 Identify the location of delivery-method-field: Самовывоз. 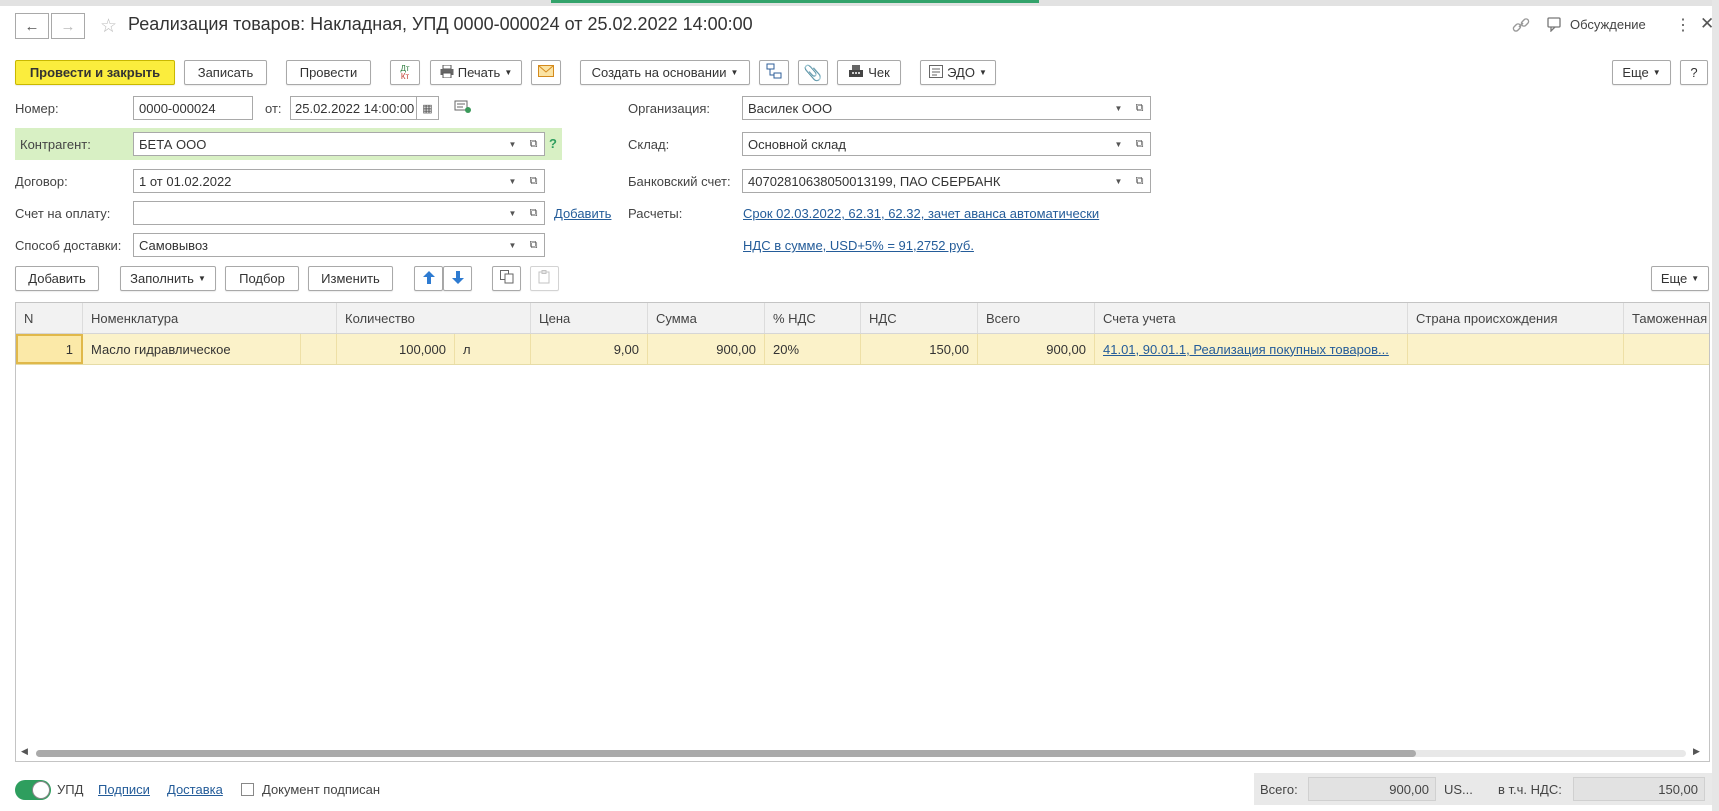
(318, 245).